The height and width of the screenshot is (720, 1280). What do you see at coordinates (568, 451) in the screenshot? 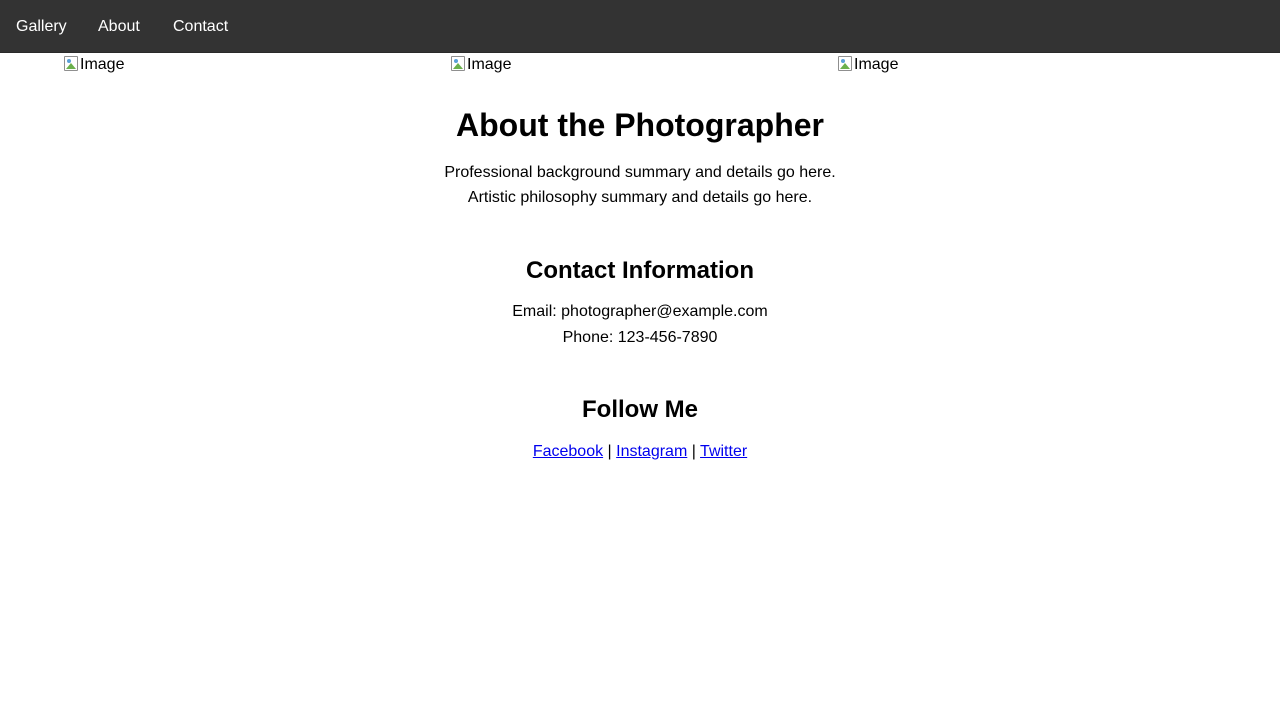
I see `facebook-link: Facebook` at bounding box center [568, 451].